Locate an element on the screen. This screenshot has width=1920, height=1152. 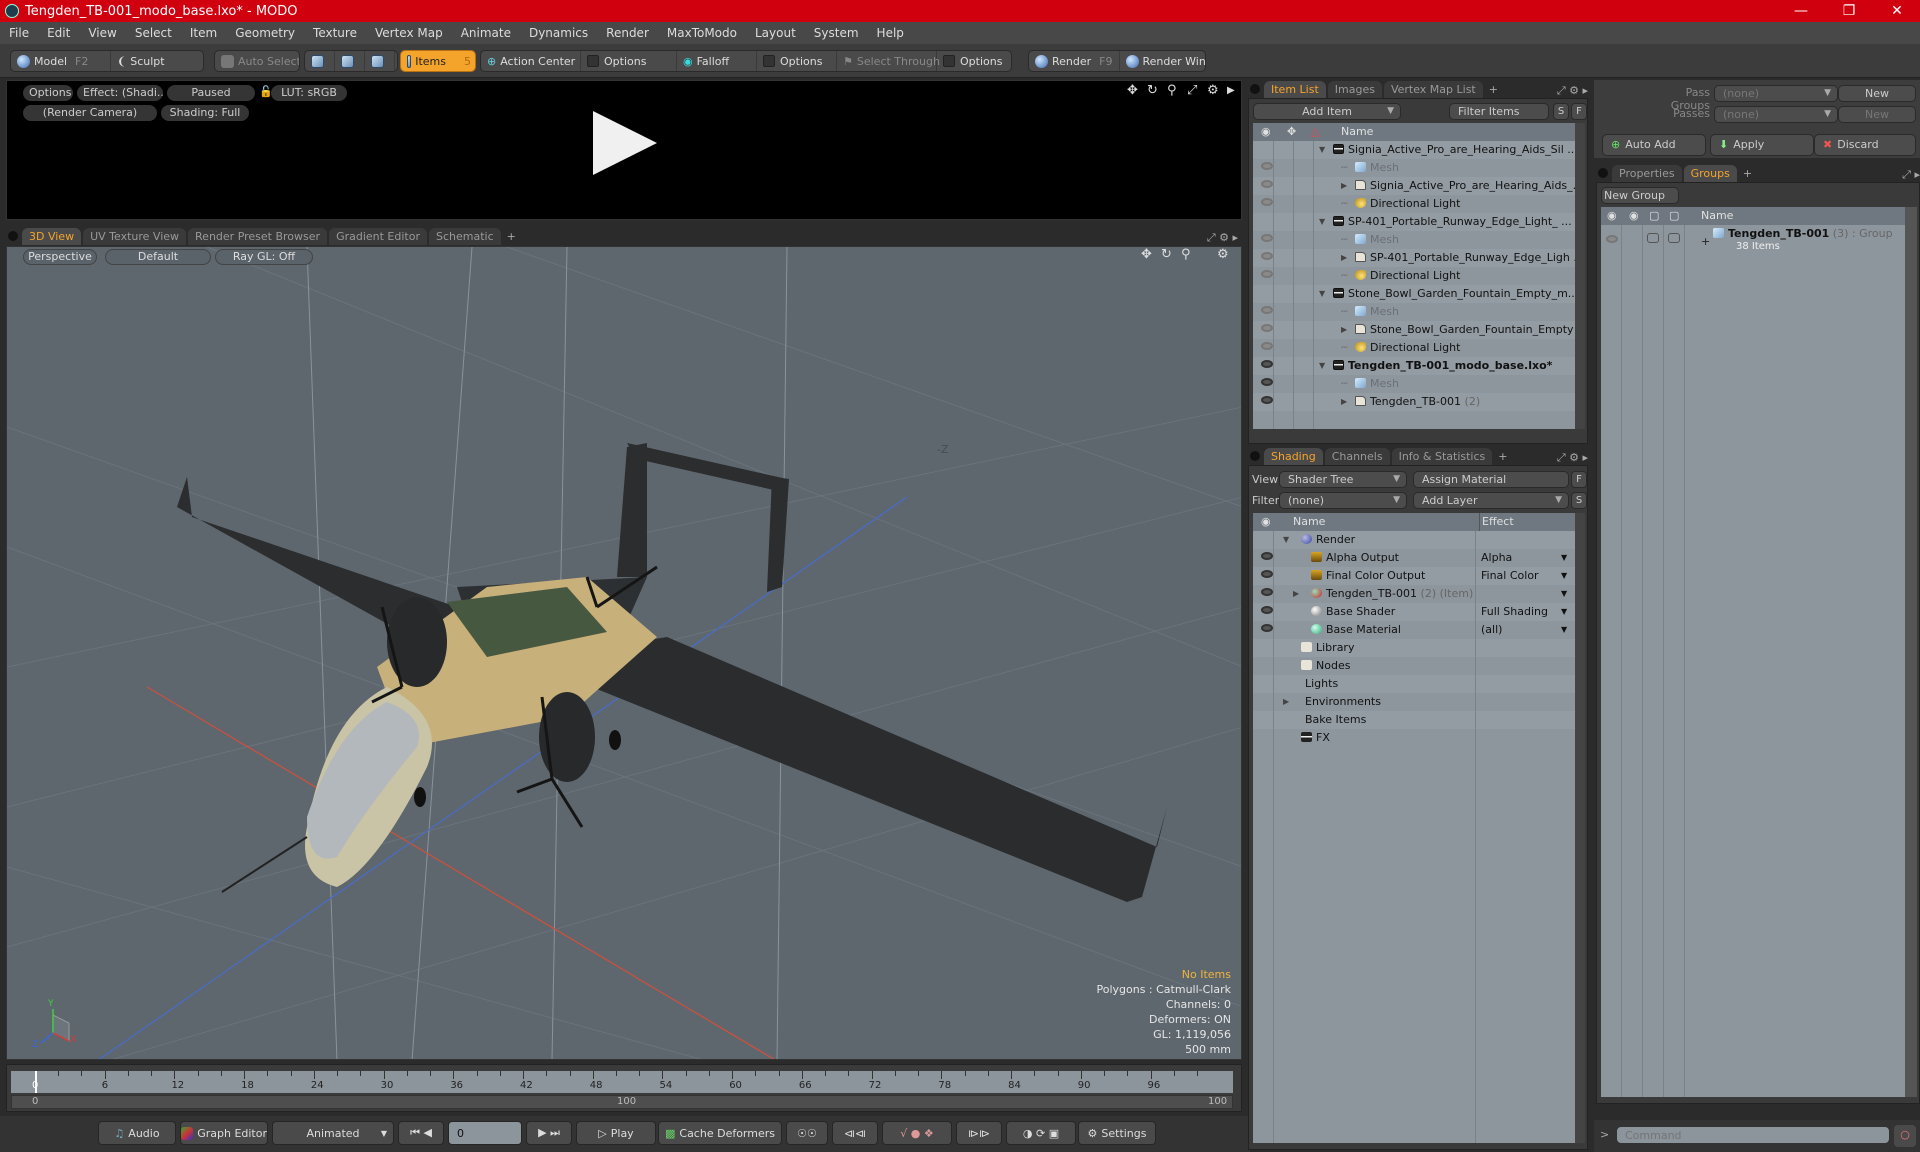
tab-gradient-editor: Gradient Editor is located at coordinates (378, 236).